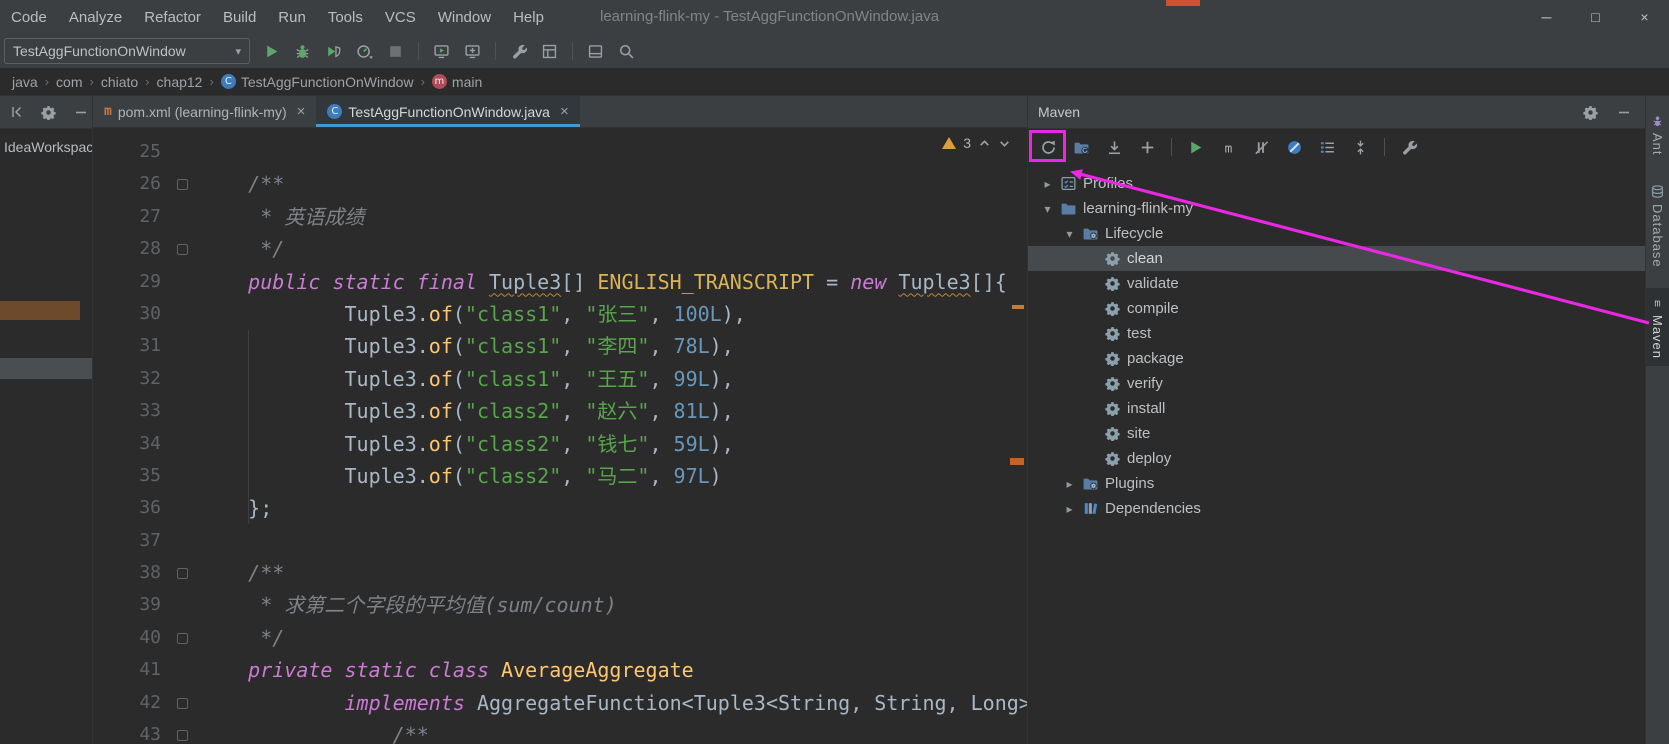 The width and height of the screenshot is (1669, 744). Describe the element at coordinates (1114, 147) in the screenshot. I see `download-sources-button` at that location.